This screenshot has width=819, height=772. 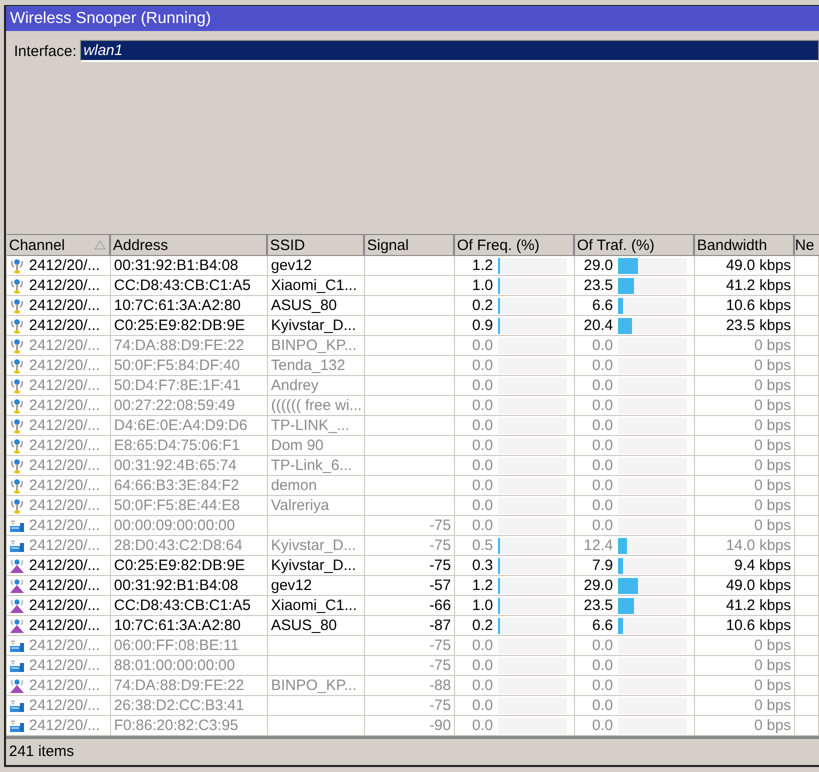 I want to click on address-cell: 74:DA:88:D9:FE:22, so click(x=179, y=345).